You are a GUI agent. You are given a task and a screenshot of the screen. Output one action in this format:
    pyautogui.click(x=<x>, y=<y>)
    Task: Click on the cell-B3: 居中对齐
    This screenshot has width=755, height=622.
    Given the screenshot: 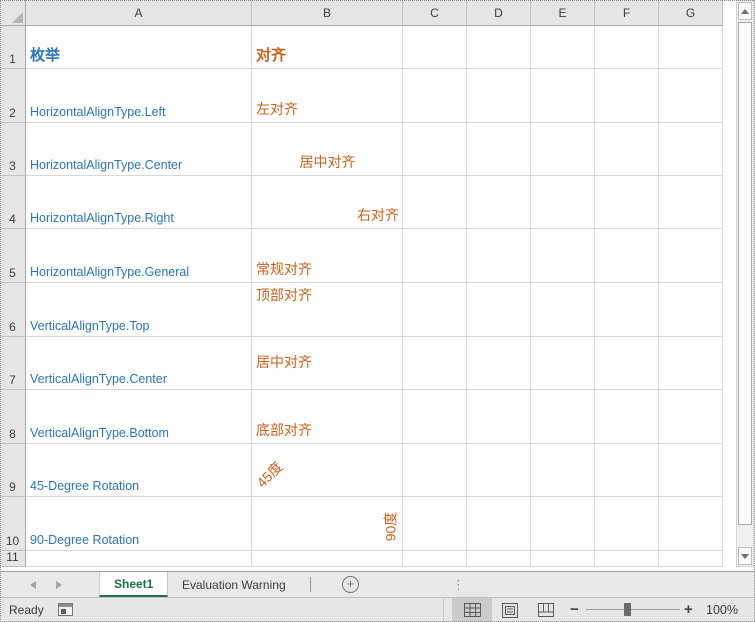 What is the action you would take?
    pyautogui.click(x=327, y=149)
    